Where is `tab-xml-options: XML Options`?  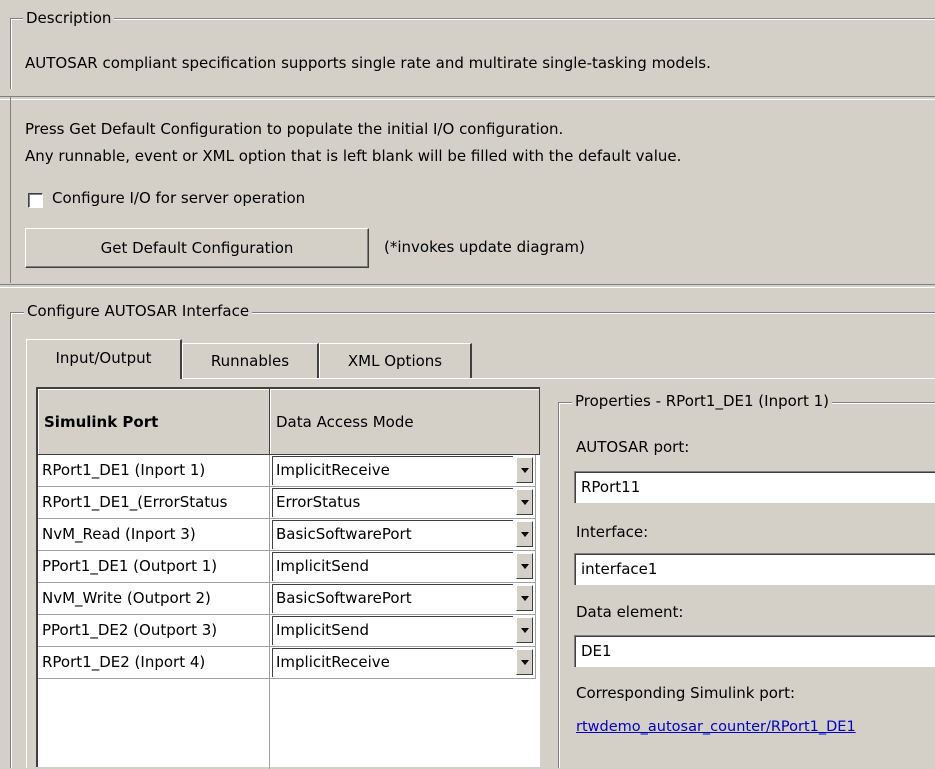
tab-xml-options: XML Options is located at coordinates (395, 360).